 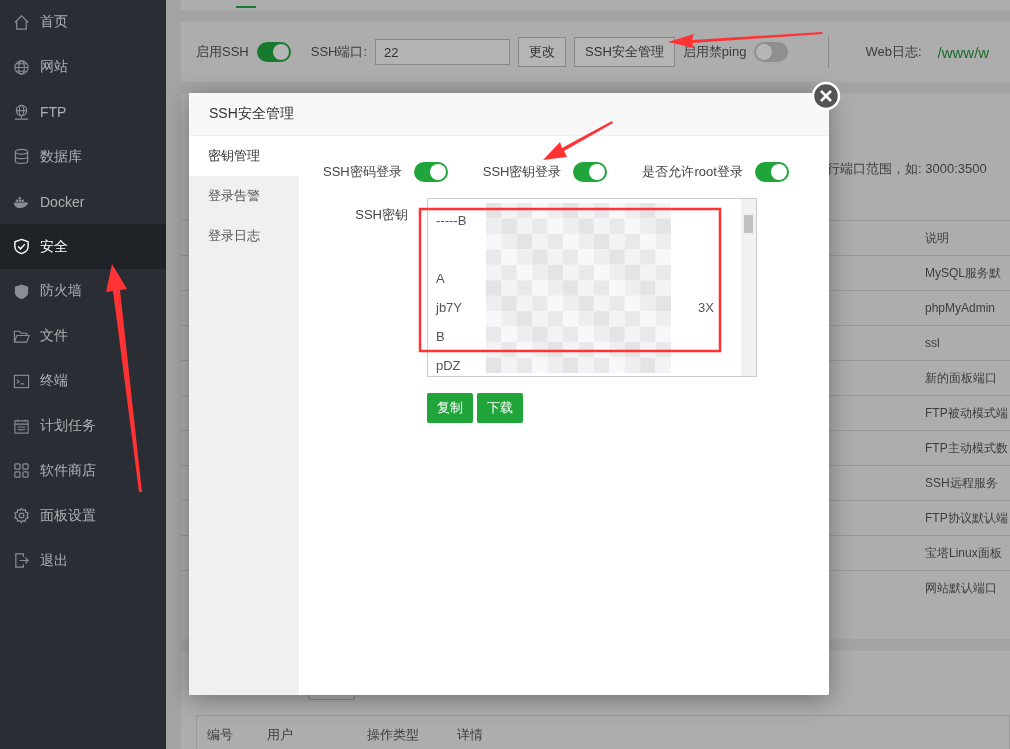 What do you see at coordinates (963, 553) in the screenshot?
I see `table-cell: 宝塔Linux面板` at bounding box center [963, 553].